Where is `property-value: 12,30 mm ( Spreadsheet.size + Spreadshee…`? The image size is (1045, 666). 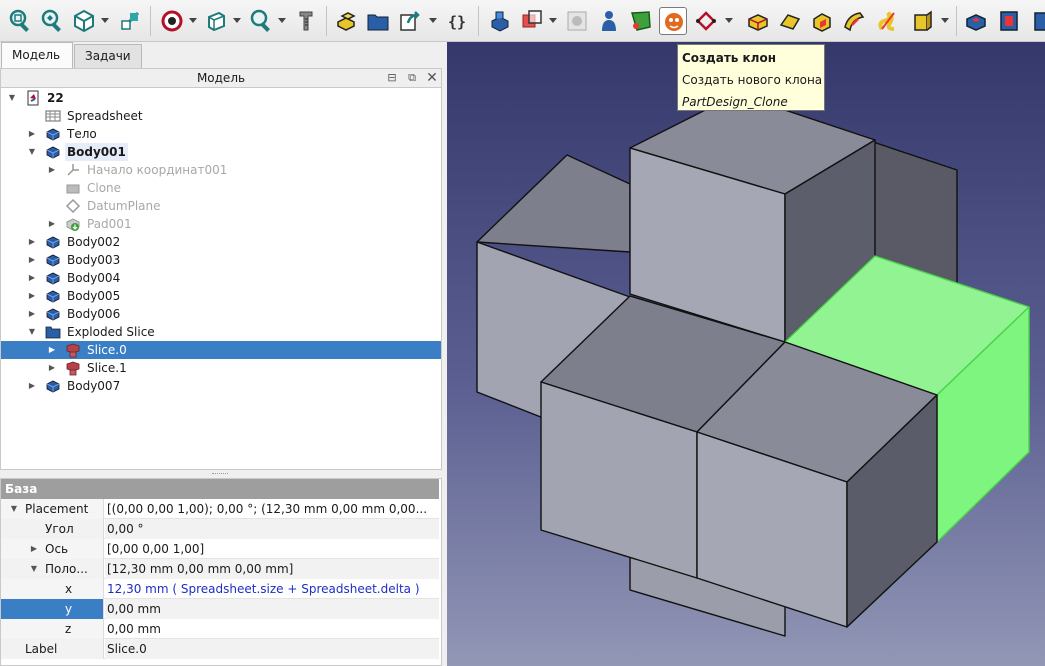 property-value: 12,30 mm ( Spreadsheet.size + Spreadshee… is located at coordinates (272, 589).